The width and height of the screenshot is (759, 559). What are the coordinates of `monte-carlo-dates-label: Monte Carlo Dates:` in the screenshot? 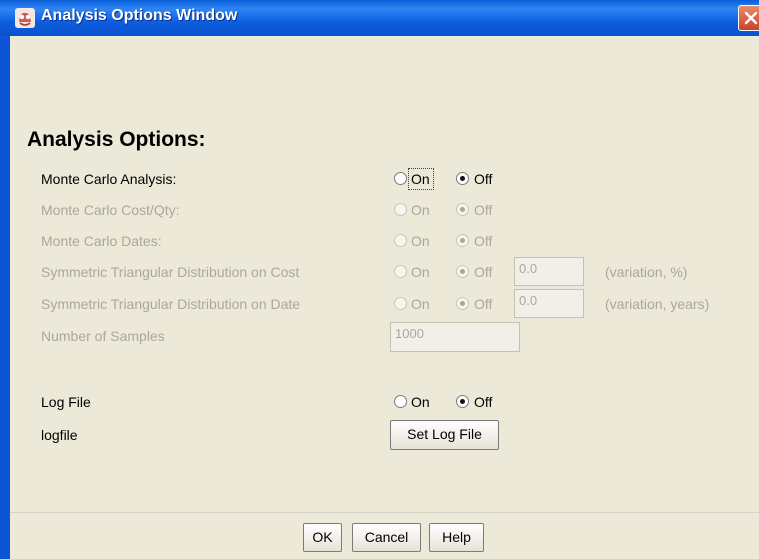 It's located at (101, 241).